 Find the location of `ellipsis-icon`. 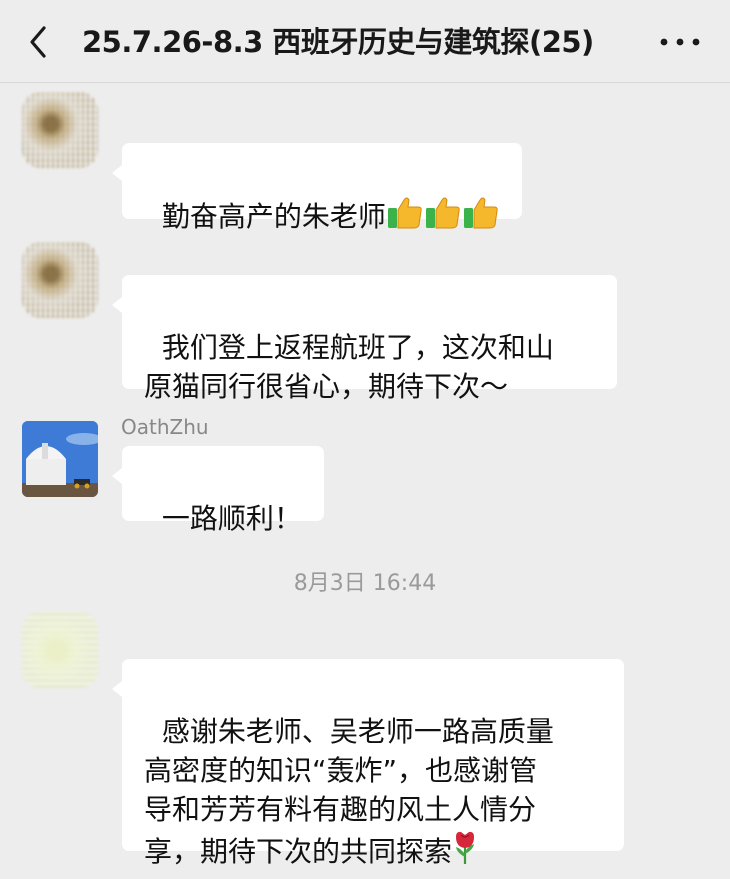

ellipsis-icon is located at coordinates (680, 42).